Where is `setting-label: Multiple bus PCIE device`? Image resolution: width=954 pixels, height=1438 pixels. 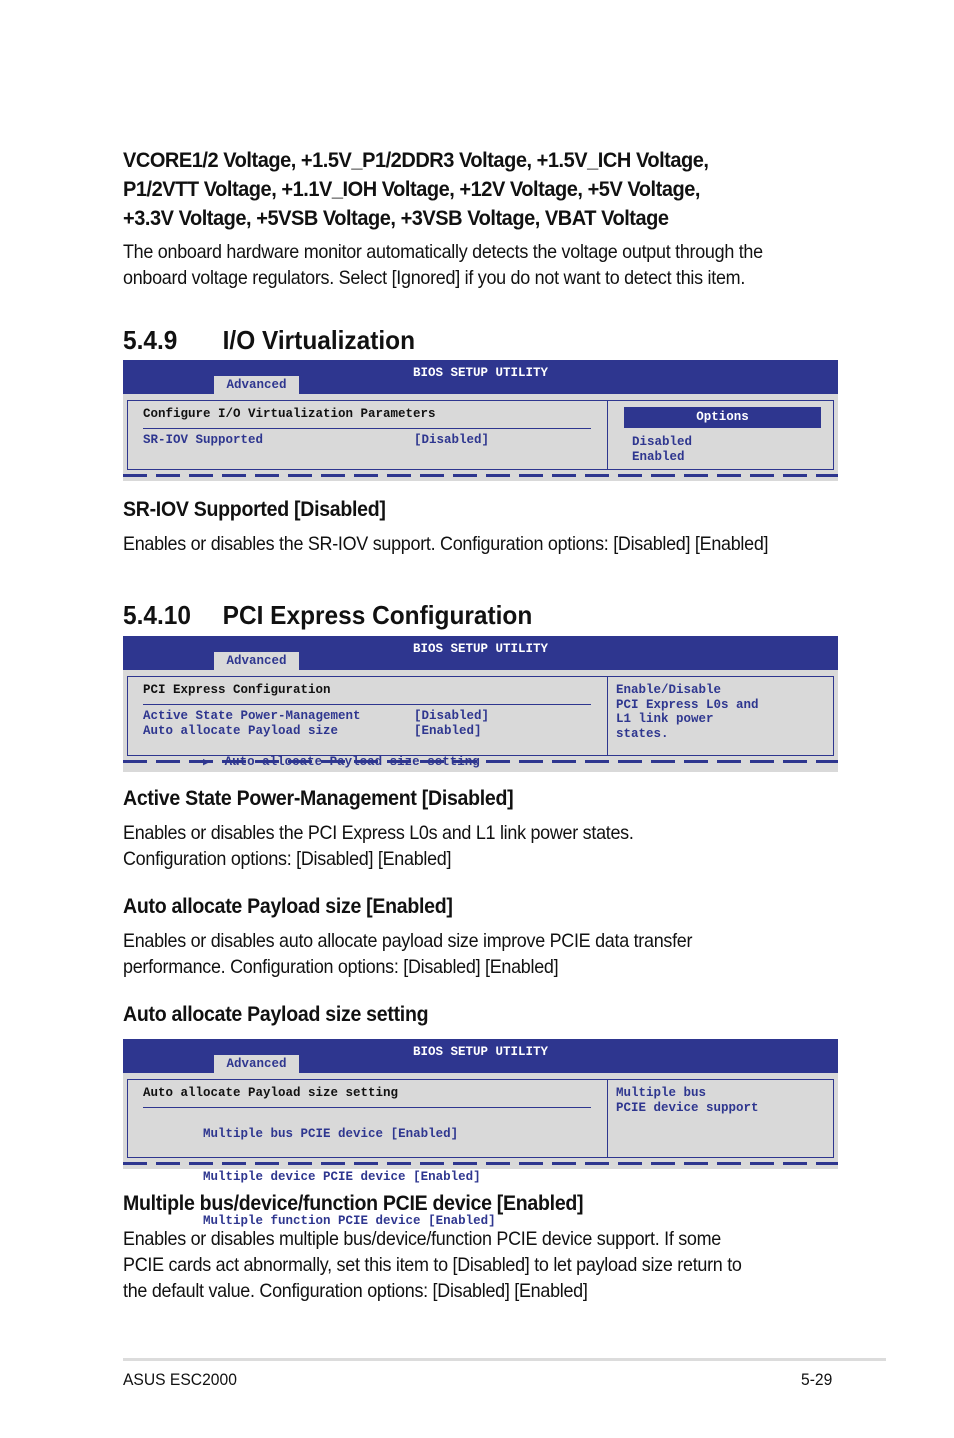
setting-label: Multiple bus PCIE device is located at coordinates (293, 1133).